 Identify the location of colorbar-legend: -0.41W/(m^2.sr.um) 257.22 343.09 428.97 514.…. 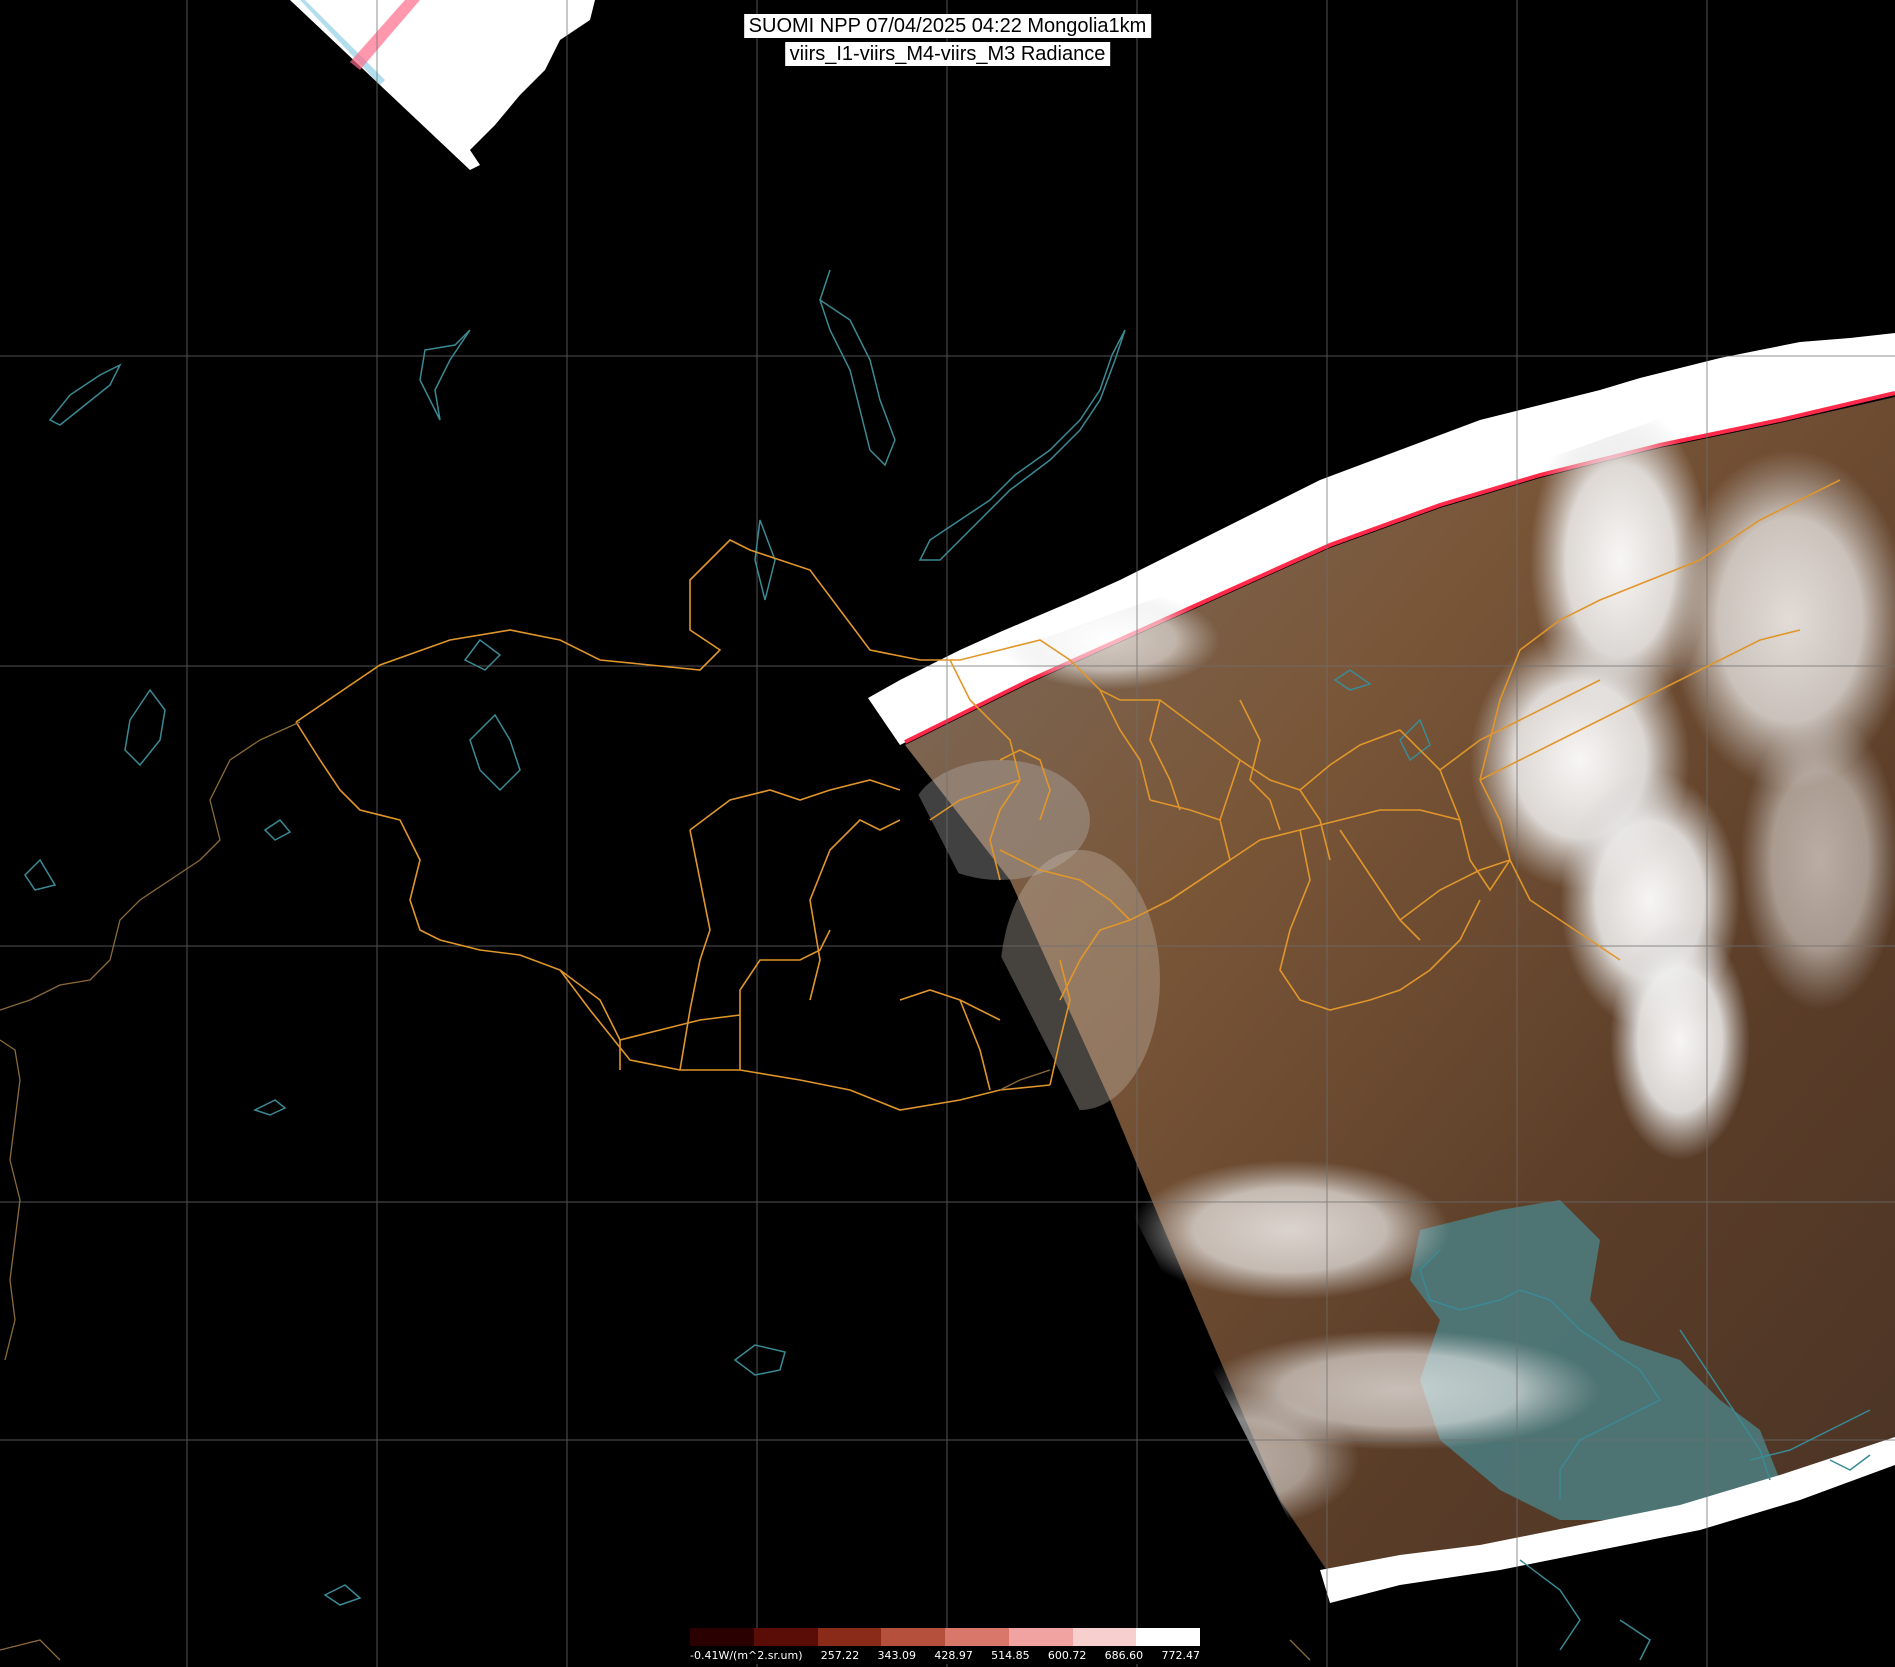
(945, 1646).